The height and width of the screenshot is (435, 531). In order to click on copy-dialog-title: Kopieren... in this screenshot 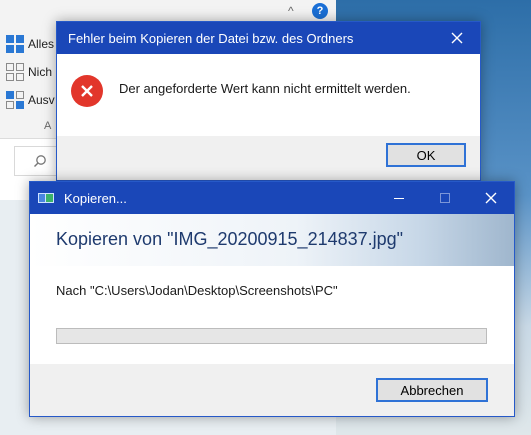, I will do `click(95, 198)`.